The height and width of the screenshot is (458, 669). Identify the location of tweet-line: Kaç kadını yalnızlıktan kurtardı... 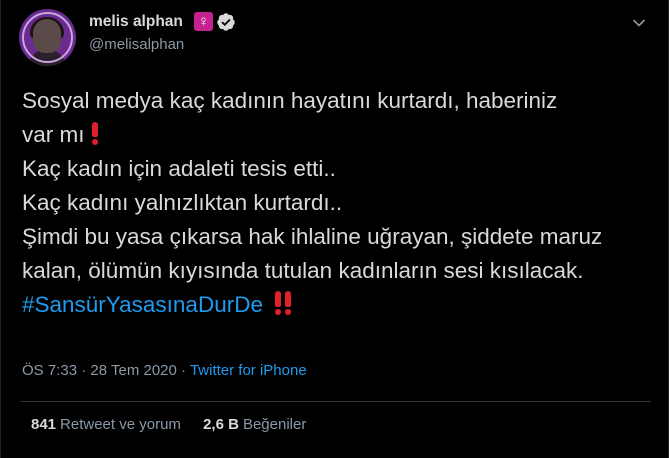
(182, 202).